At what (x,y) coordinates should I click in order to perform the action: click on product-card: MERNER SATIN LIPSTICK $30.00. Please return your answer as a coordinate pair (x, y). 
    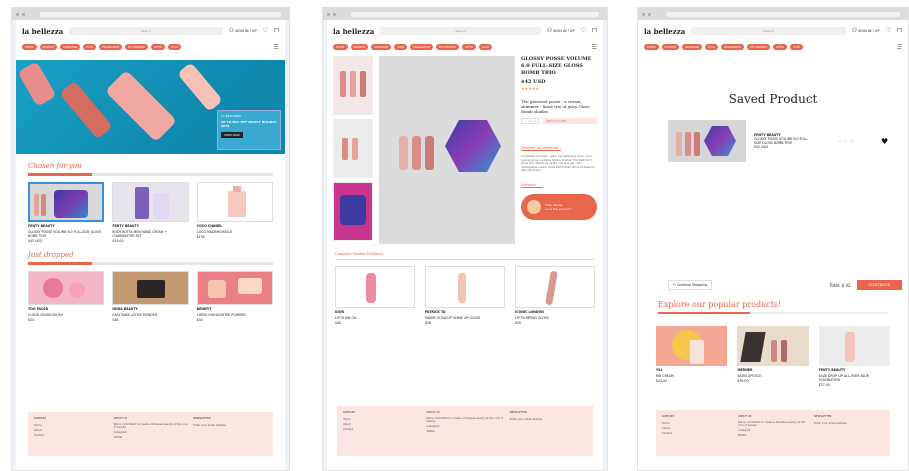
    Looking at the image, I should click on (773, 356).